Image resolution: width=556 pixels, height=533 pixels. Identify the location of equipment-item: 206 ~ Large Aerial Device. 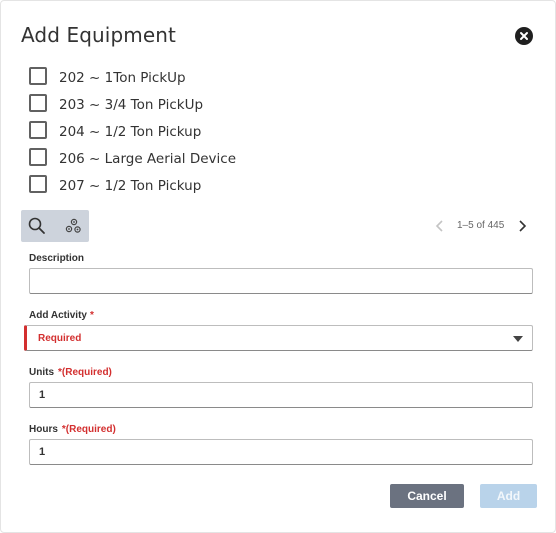
(229, 160).